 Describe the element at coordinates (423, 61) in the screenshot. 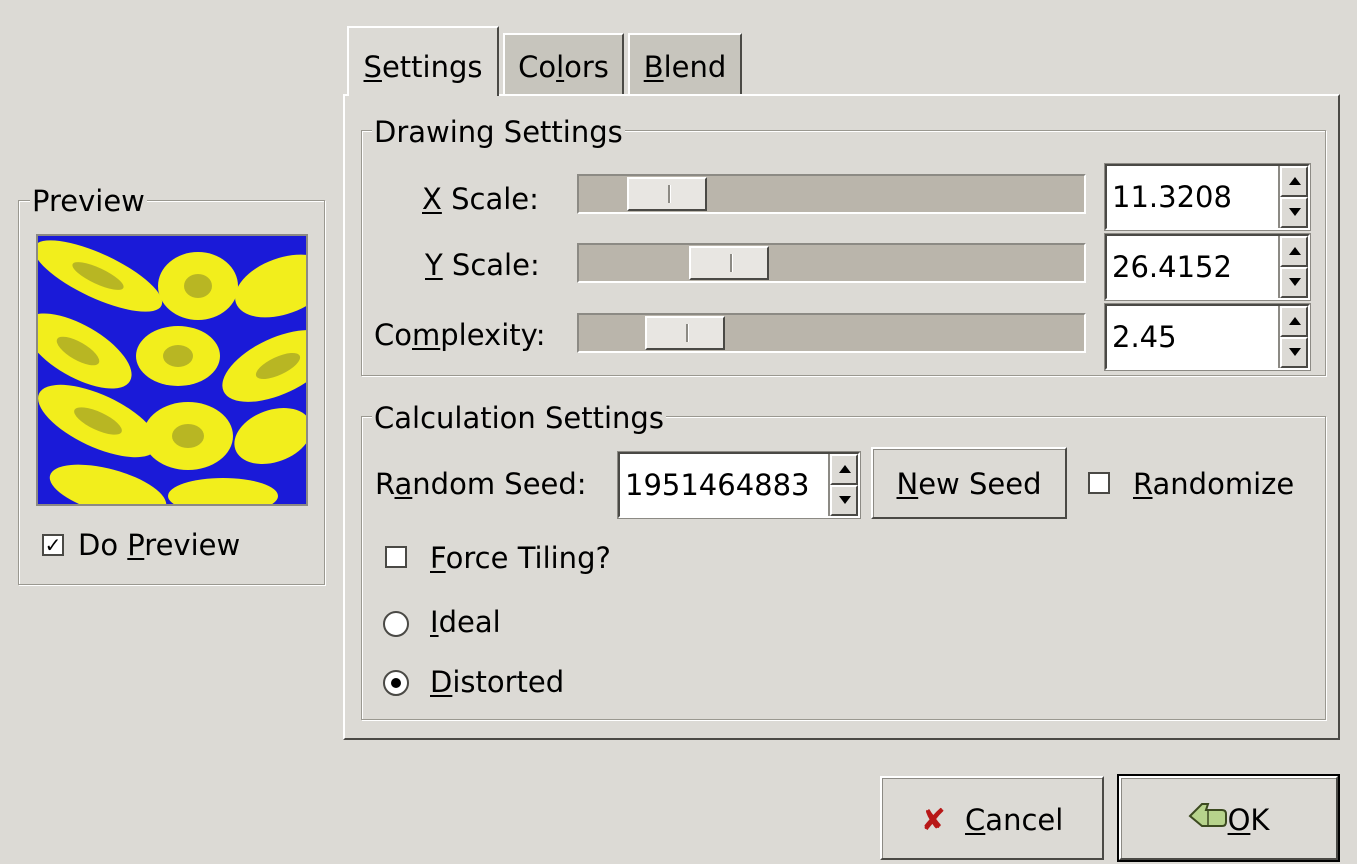

I see `tab-settings: Settings` at that location.